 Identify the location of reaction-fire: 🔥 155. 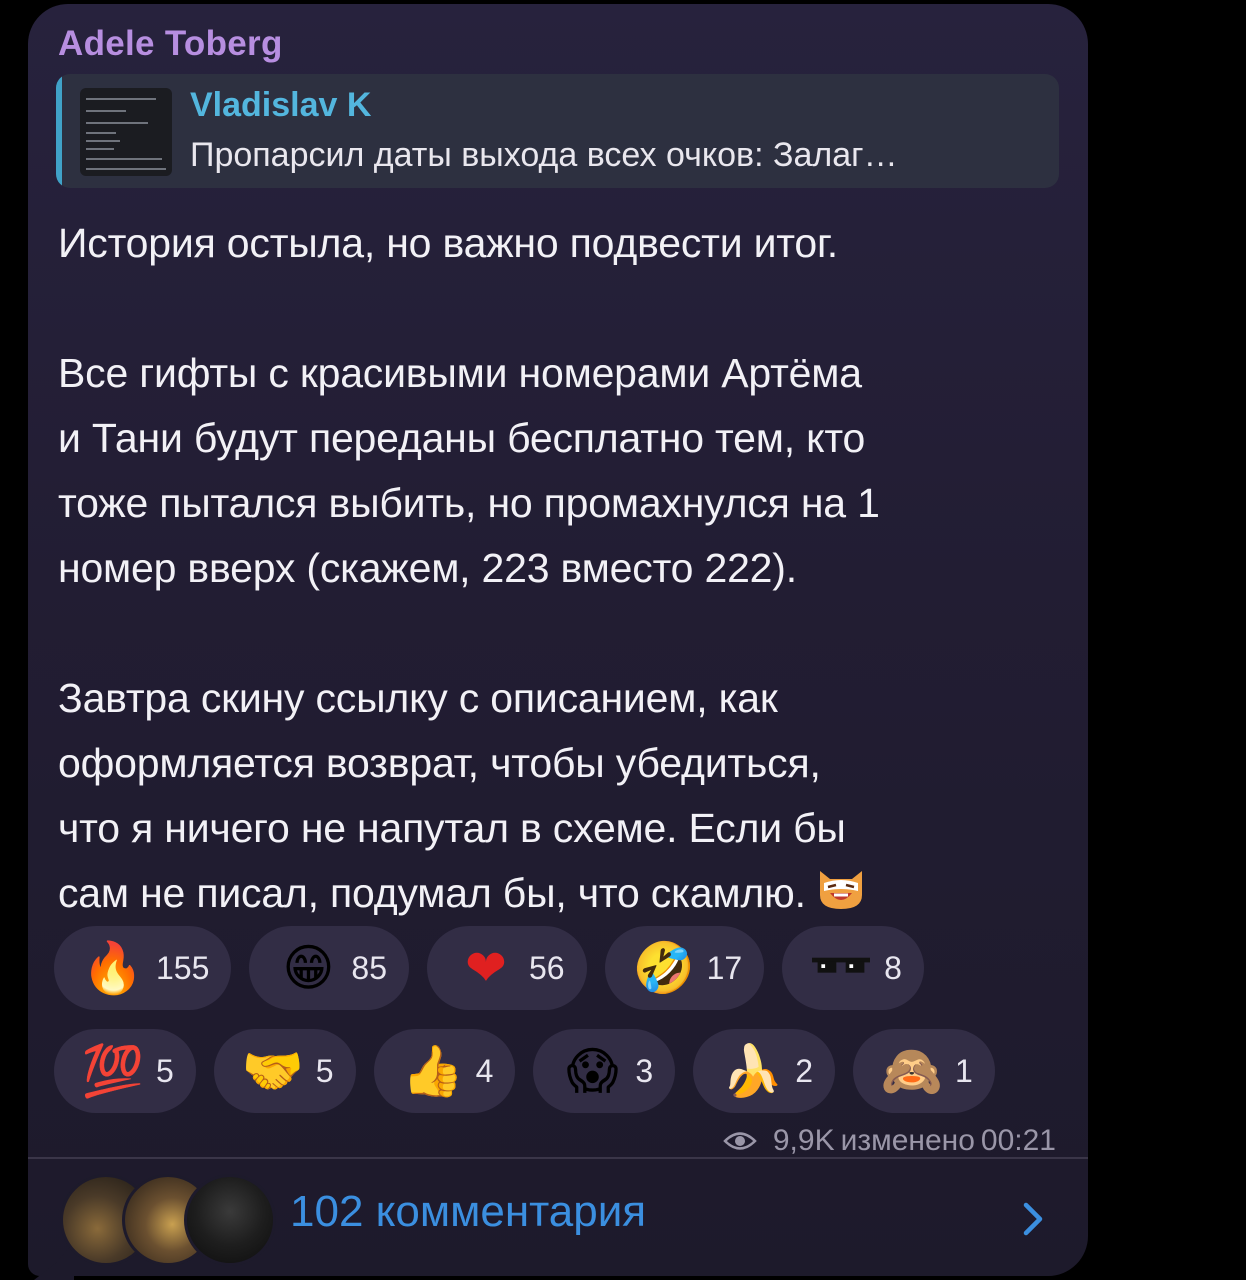
(143, 968).